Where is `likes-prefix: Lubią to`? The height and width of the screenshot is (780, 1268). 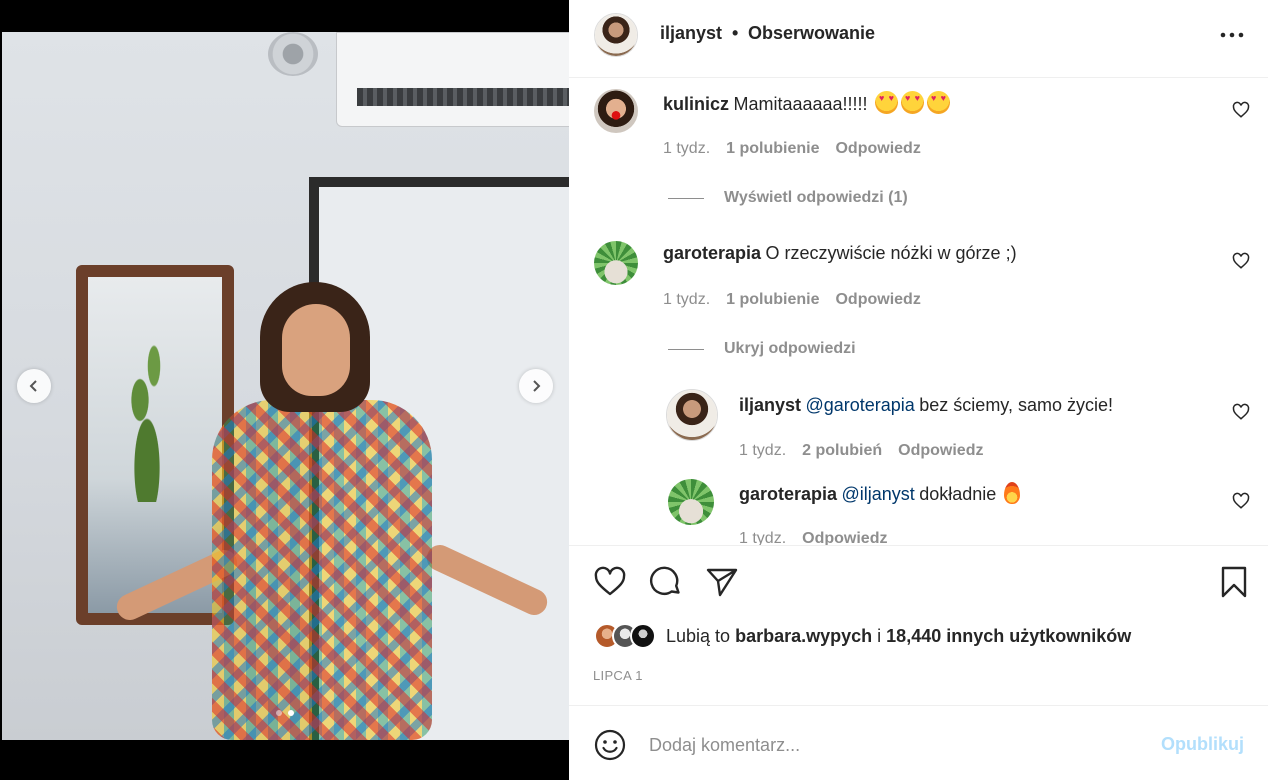 likes-prefix: Lubią to is located at coordinates (698, 635).